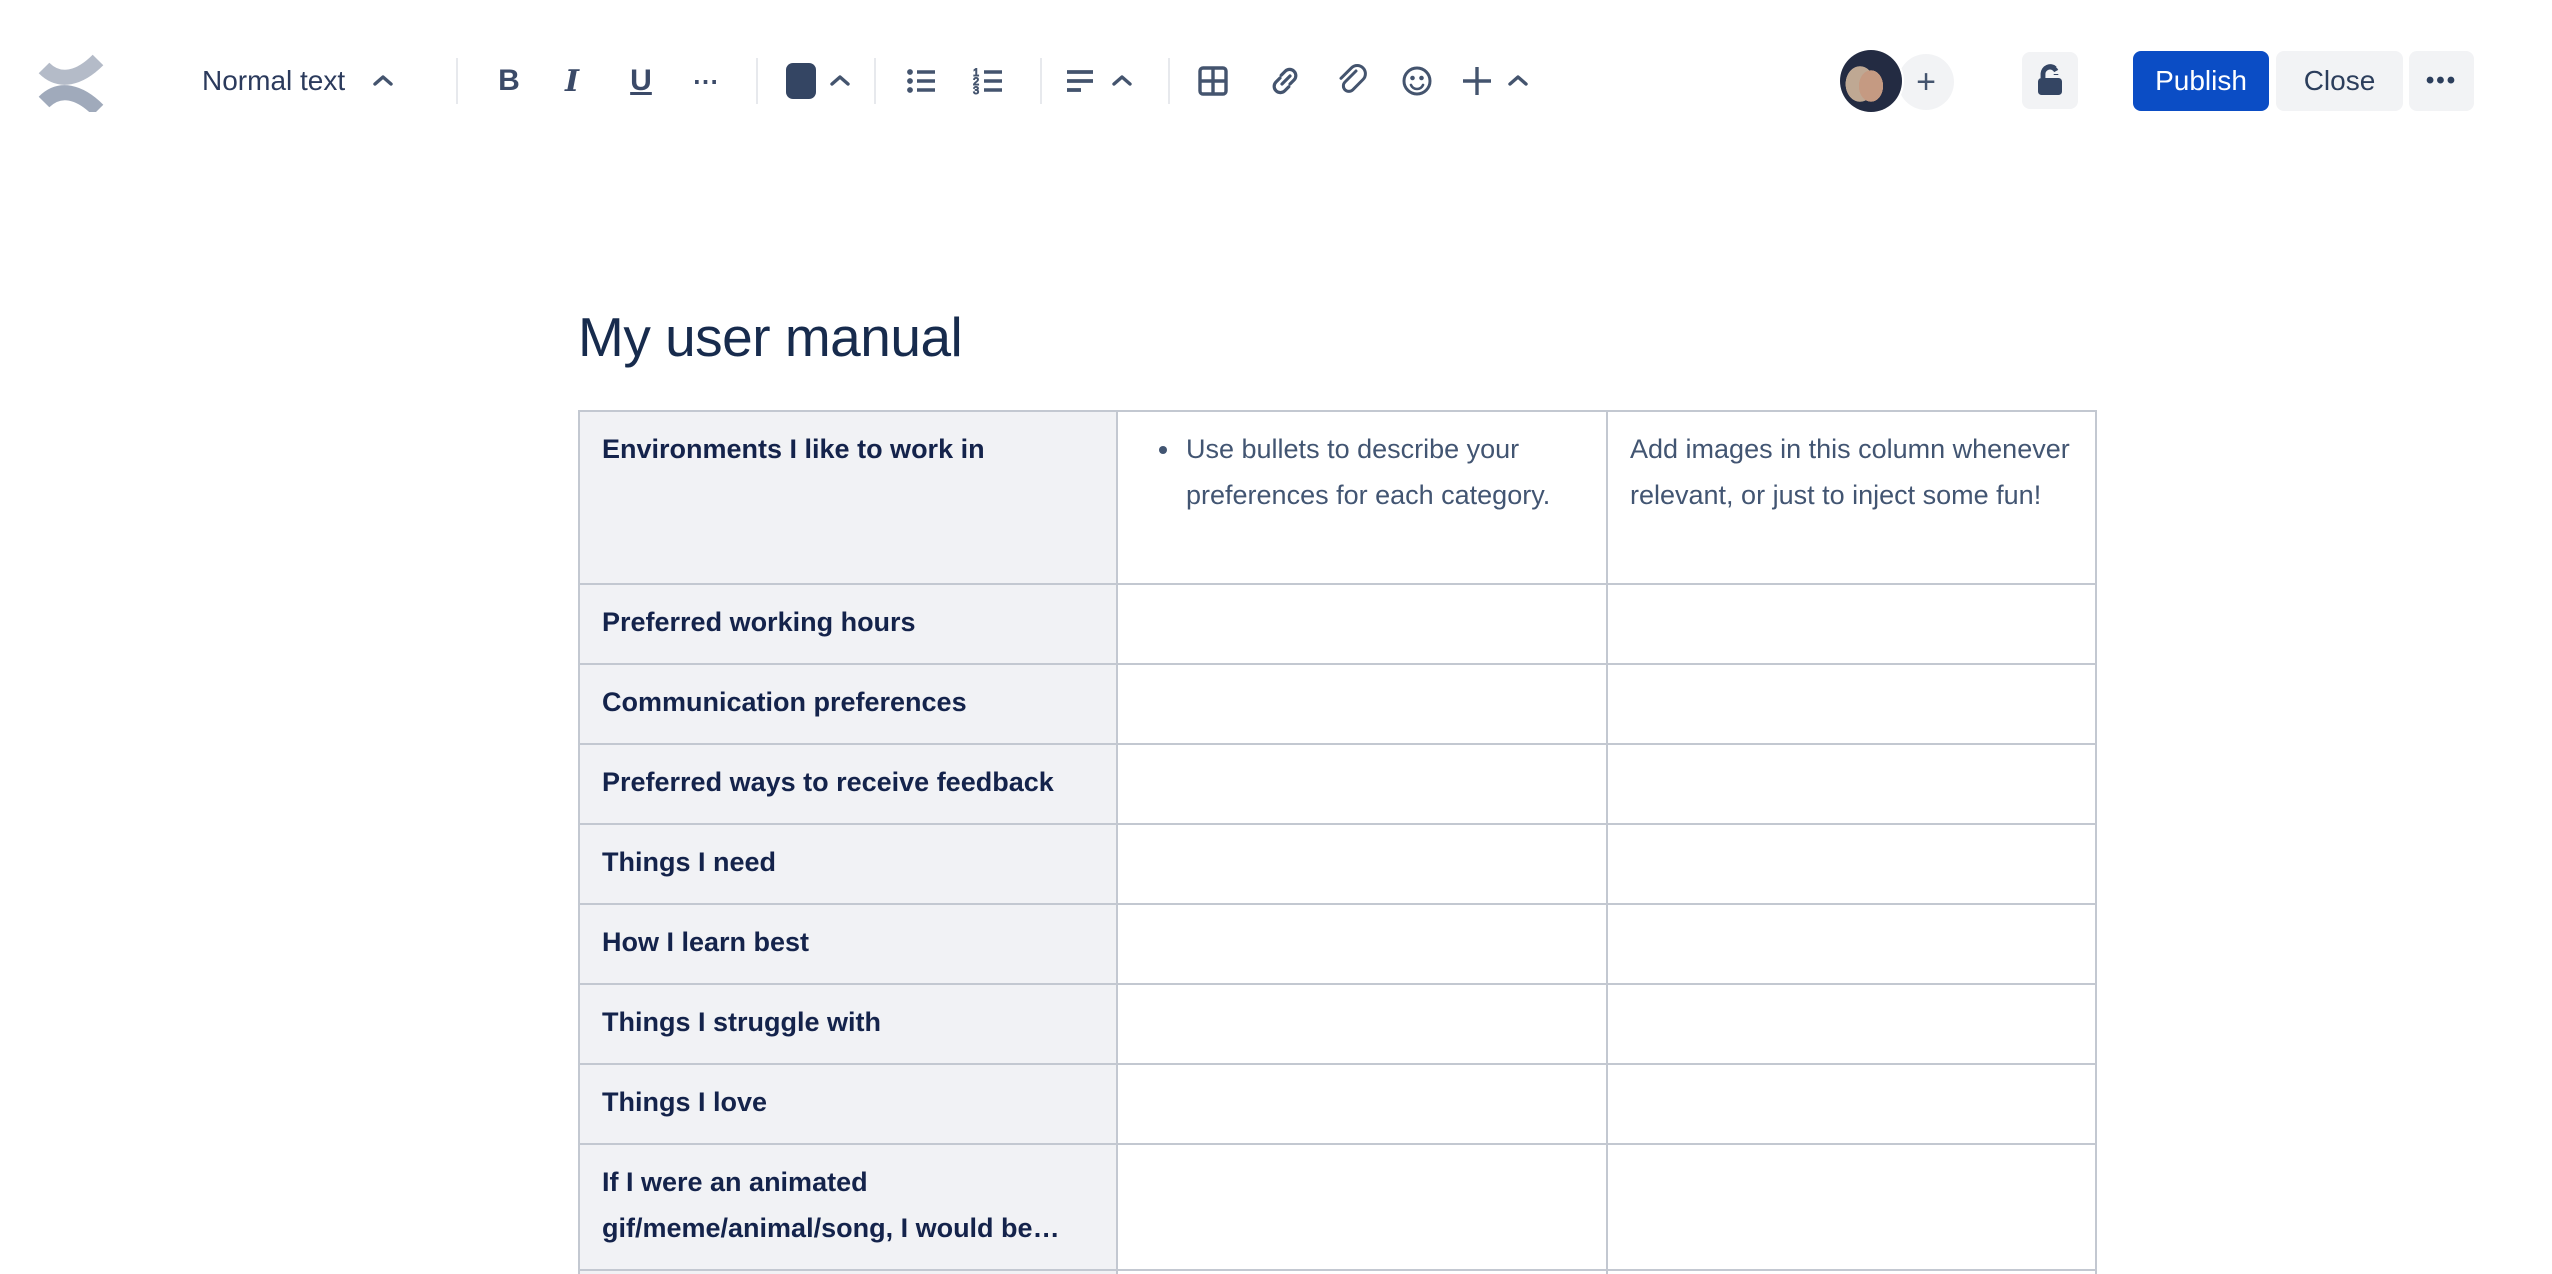  What do you see at coordinates (819, 81) in the screenshot?
I see `text-color-button` at bounding box center [819, 81].